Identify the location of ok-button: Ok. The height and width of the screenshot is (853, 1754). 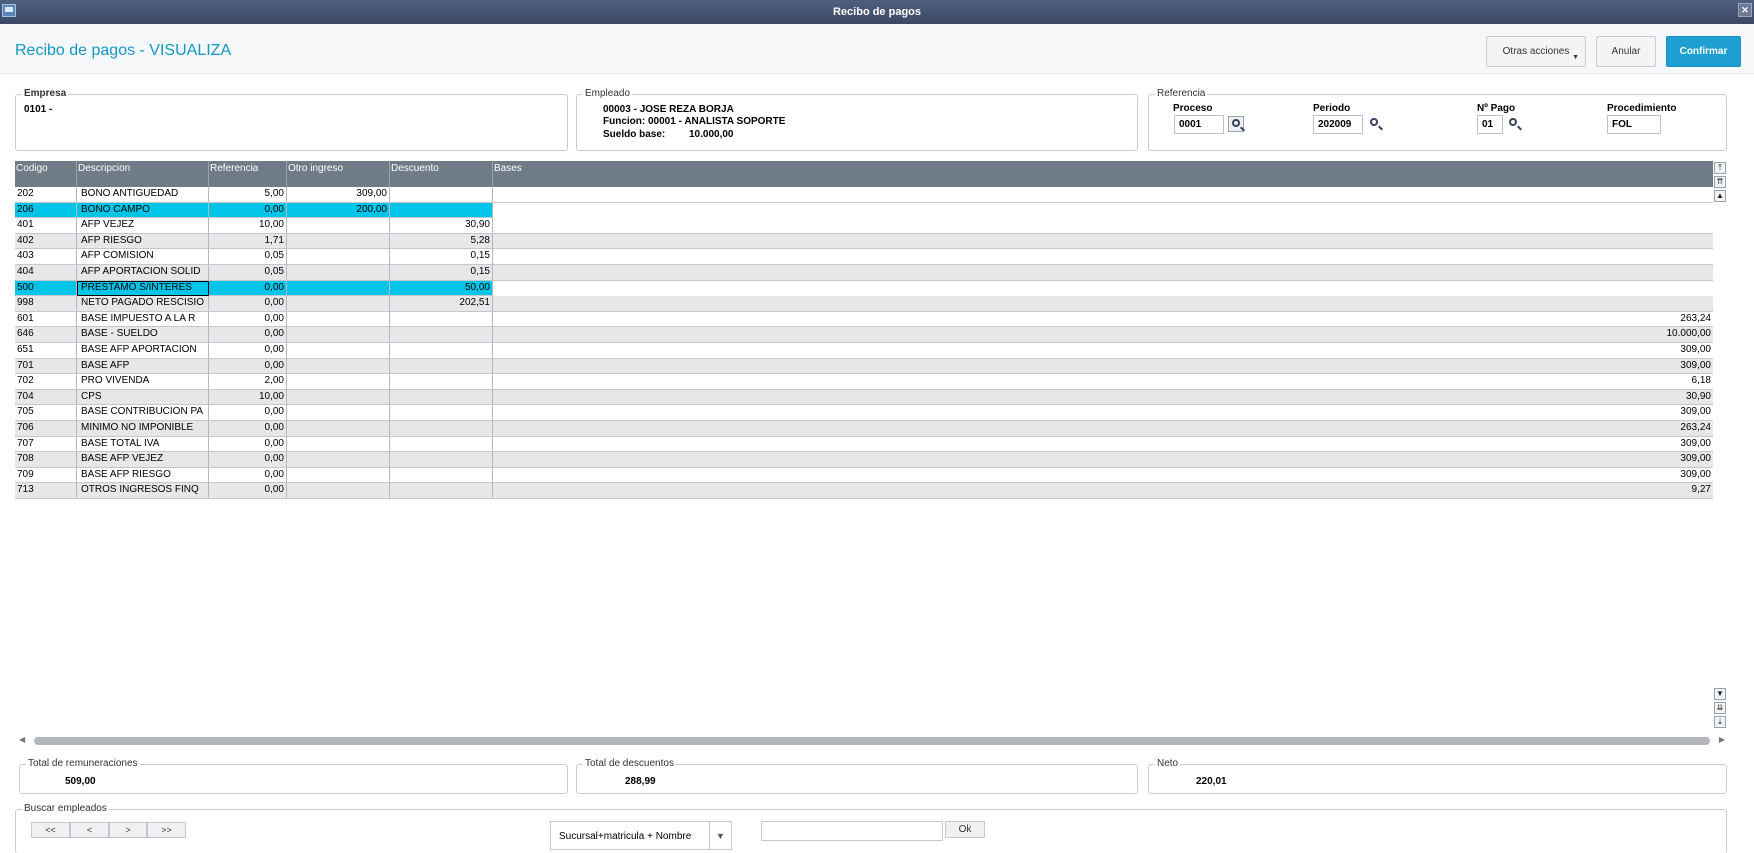
(965, 829).